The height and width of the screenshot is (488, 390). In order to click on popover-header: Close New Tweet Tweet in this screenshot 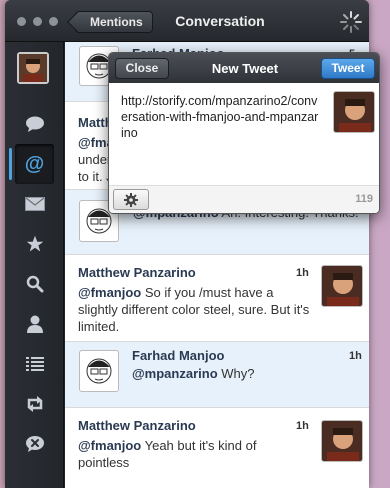, I will do `click(244, 68)`.